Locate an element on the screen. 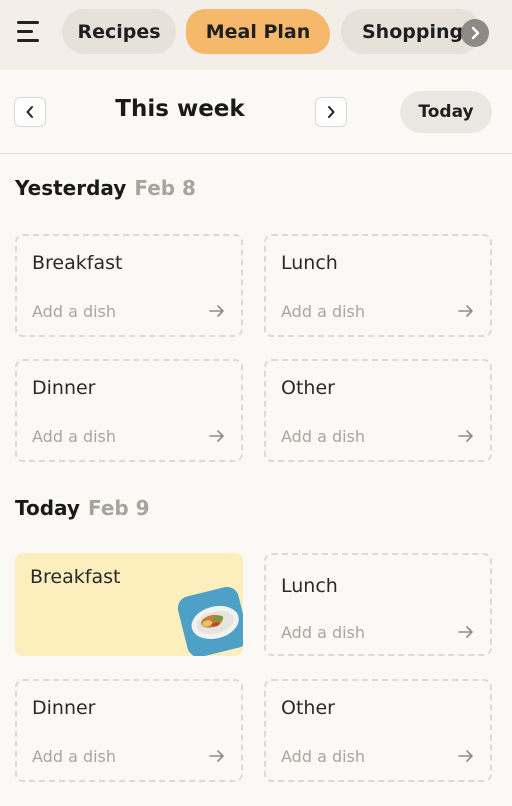  day-header-yesterday: Yesterday Feb 8 is located at coordinates (105, 188).